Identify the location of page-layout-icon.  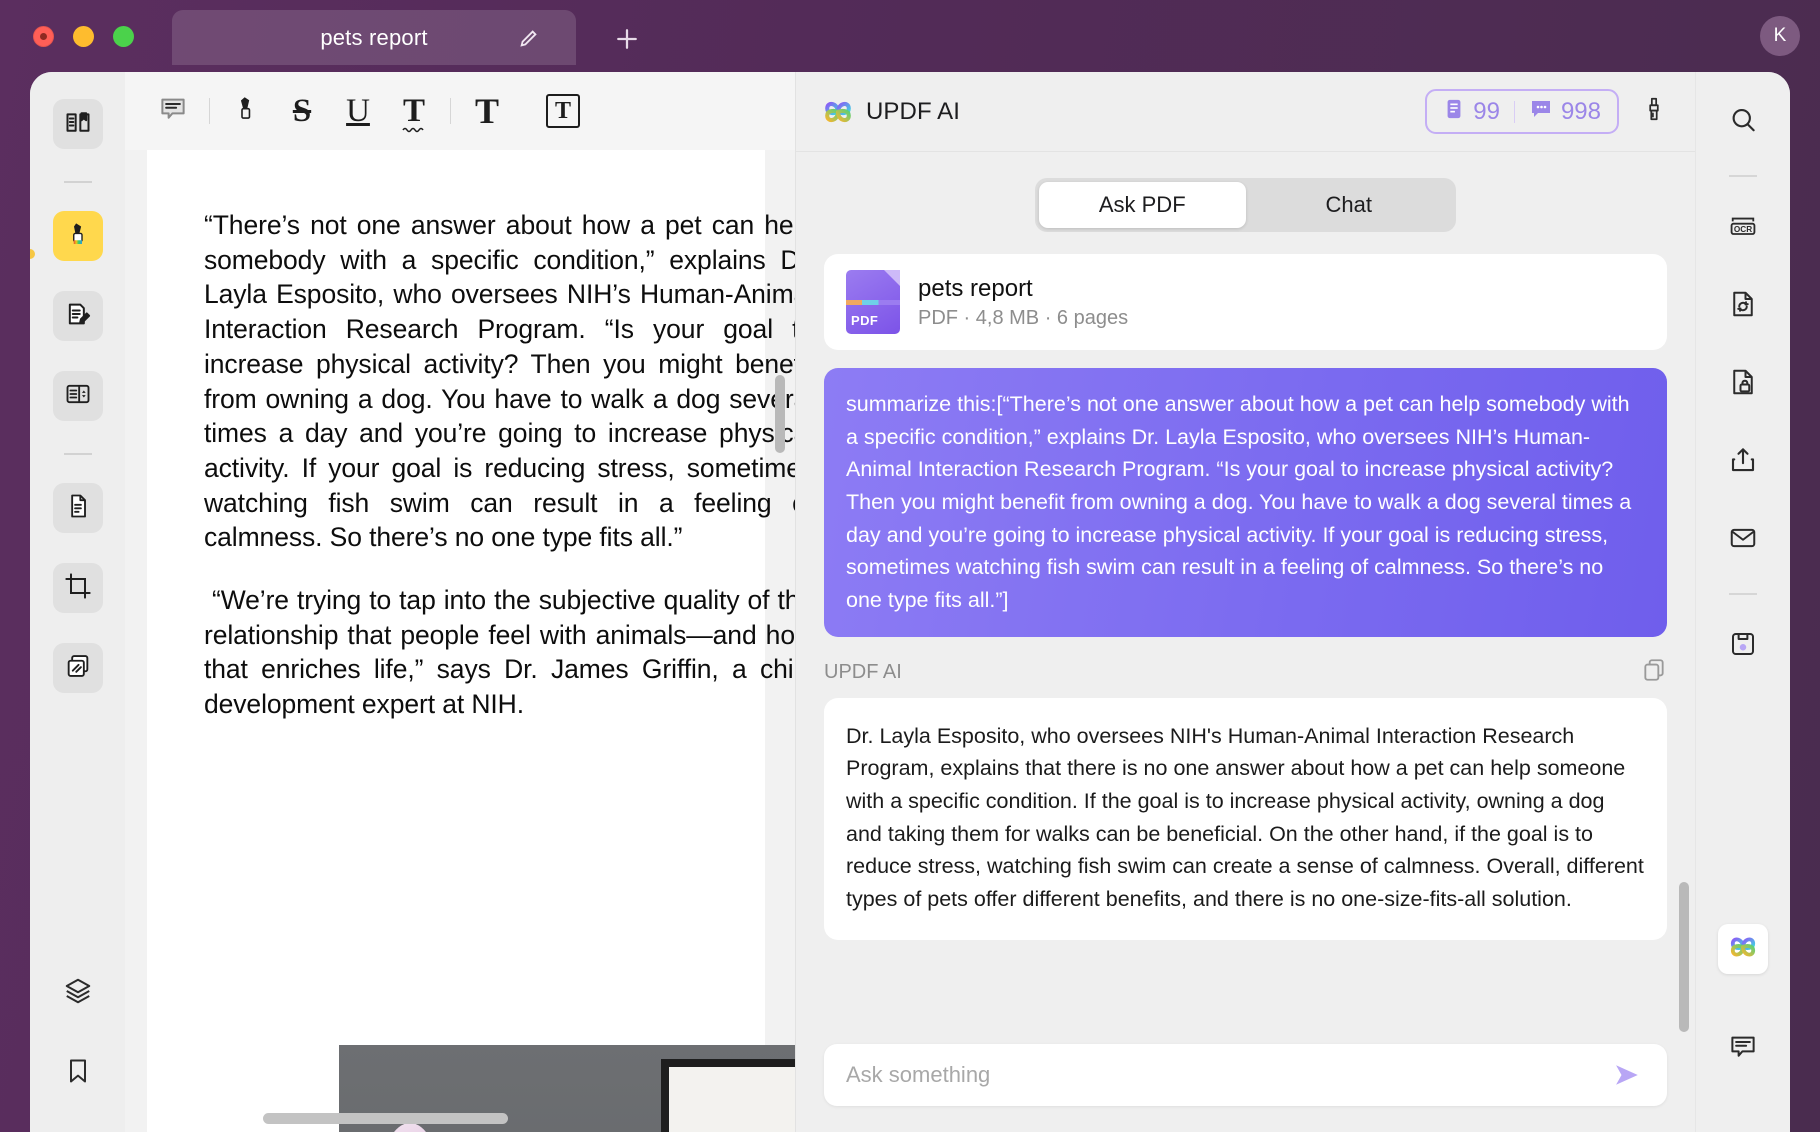
(78, 396).